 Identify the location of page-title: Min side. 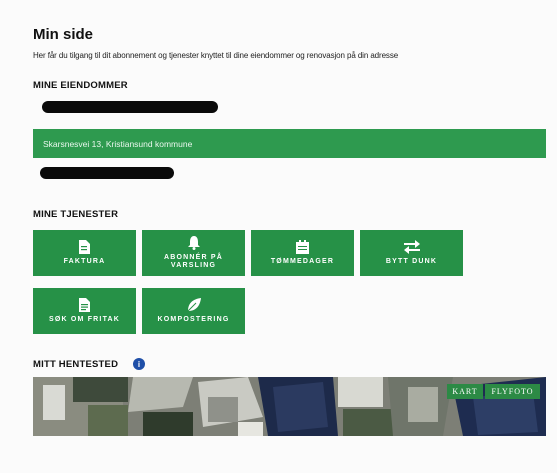
(63, 34).